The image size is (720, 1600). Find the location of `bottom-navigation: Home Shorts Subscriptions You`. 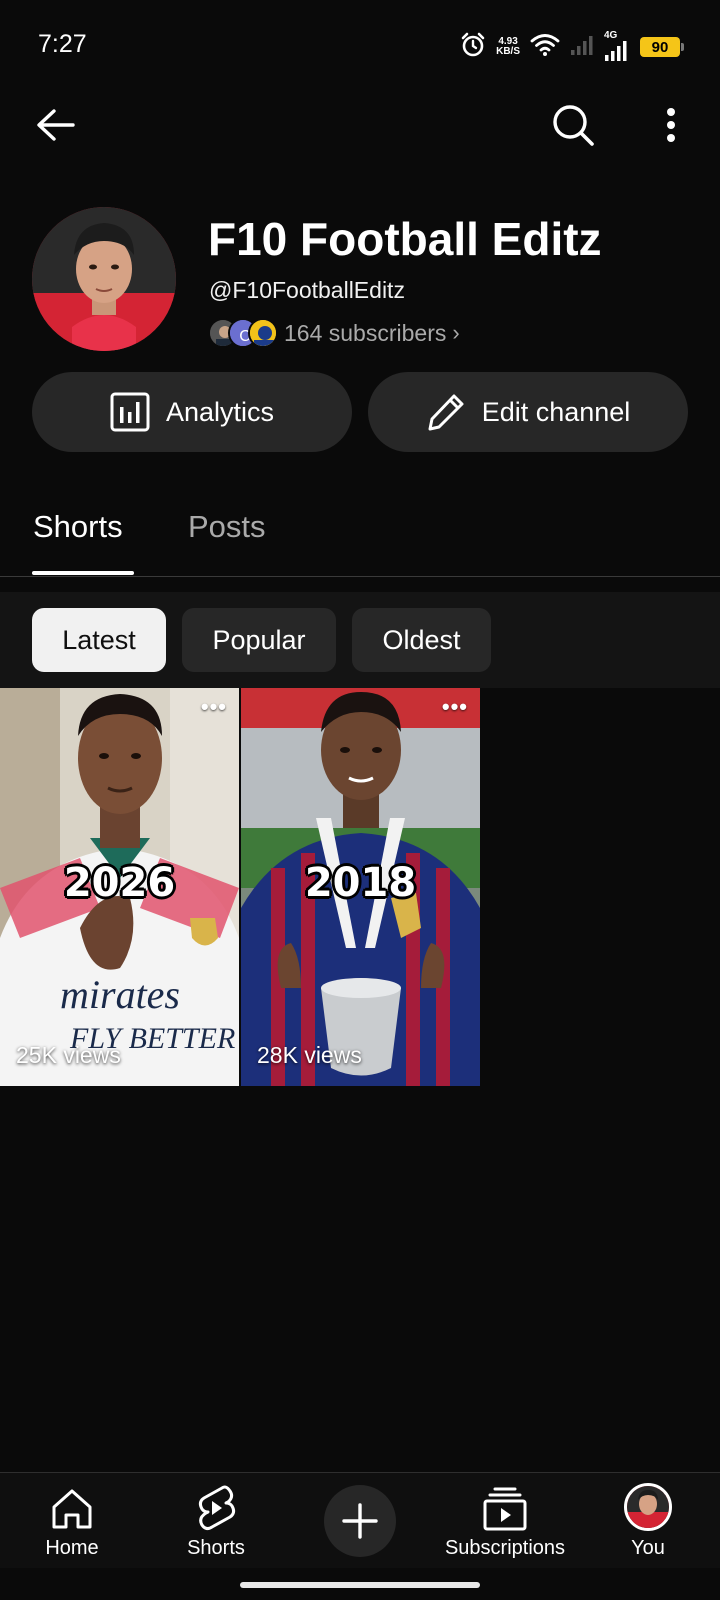

bottom-navigation: Home Shorts Subscriptions You is located at coordinates (360, 1520).